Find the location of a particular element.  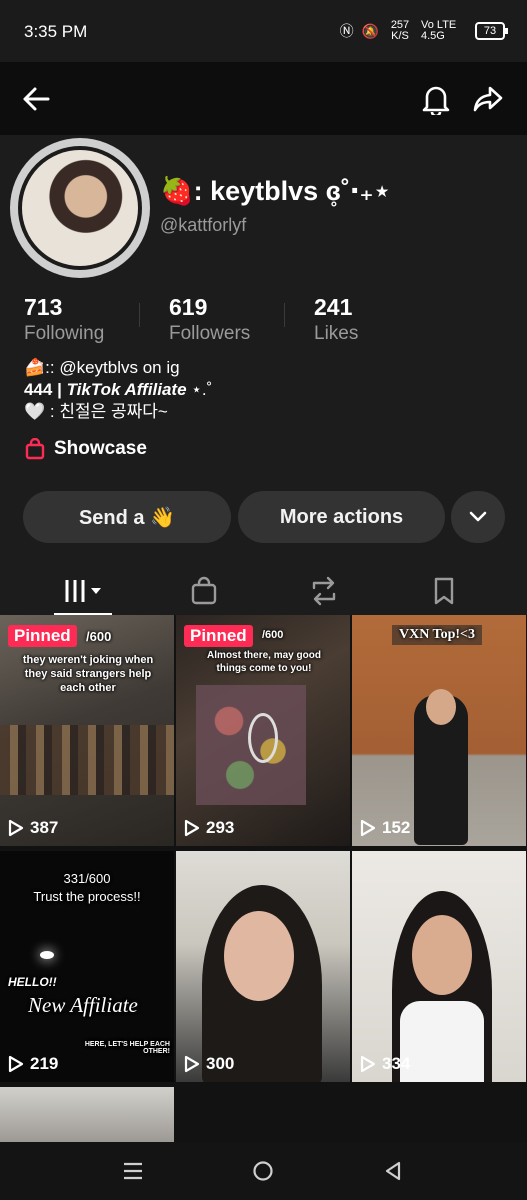

send-button-label: Send a 👋 is located at coordinates (127, 517).